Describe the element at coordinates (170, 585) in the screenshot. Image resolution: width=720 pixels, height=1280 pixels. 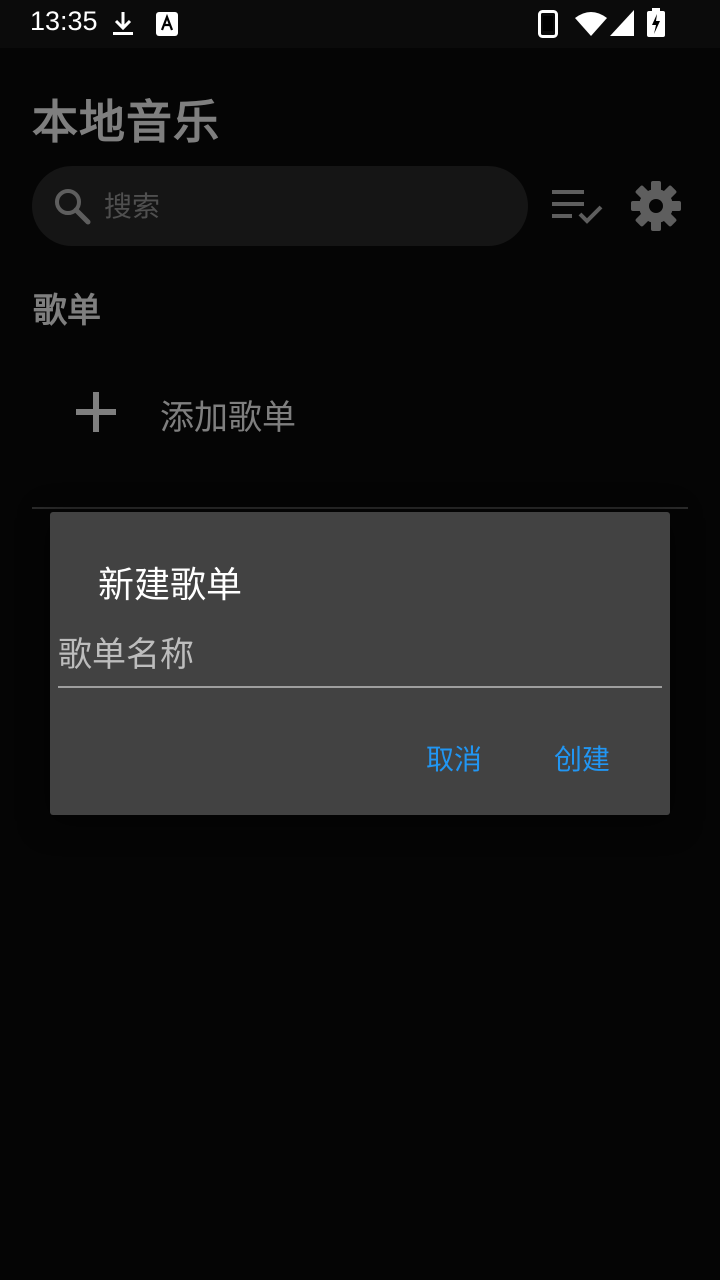
I see `dialog-title: 新建歌单` at that location.